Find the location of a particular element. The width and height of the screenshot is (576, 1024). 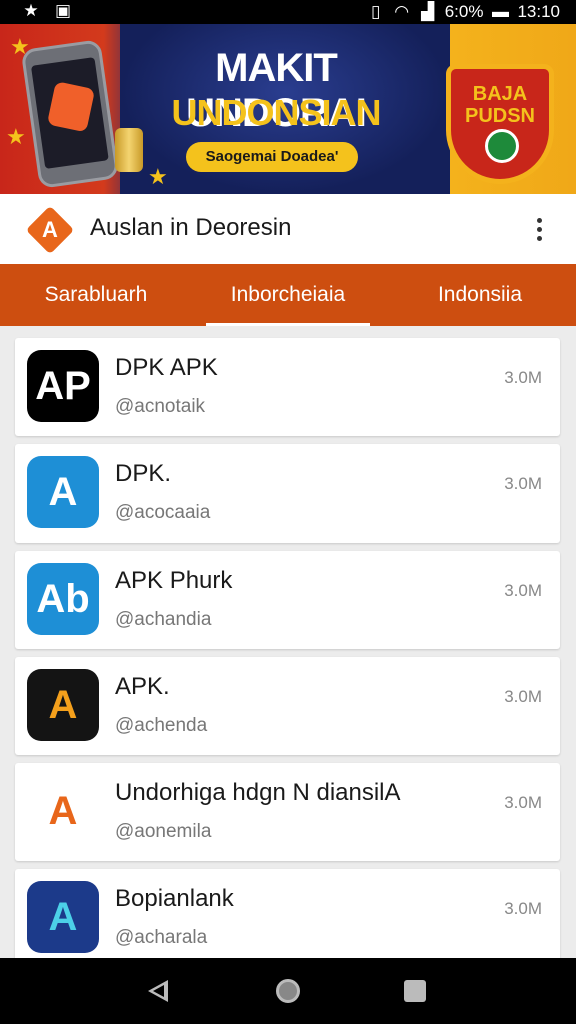

app-developer: @acocaaia is located at coordinates (163, 512).